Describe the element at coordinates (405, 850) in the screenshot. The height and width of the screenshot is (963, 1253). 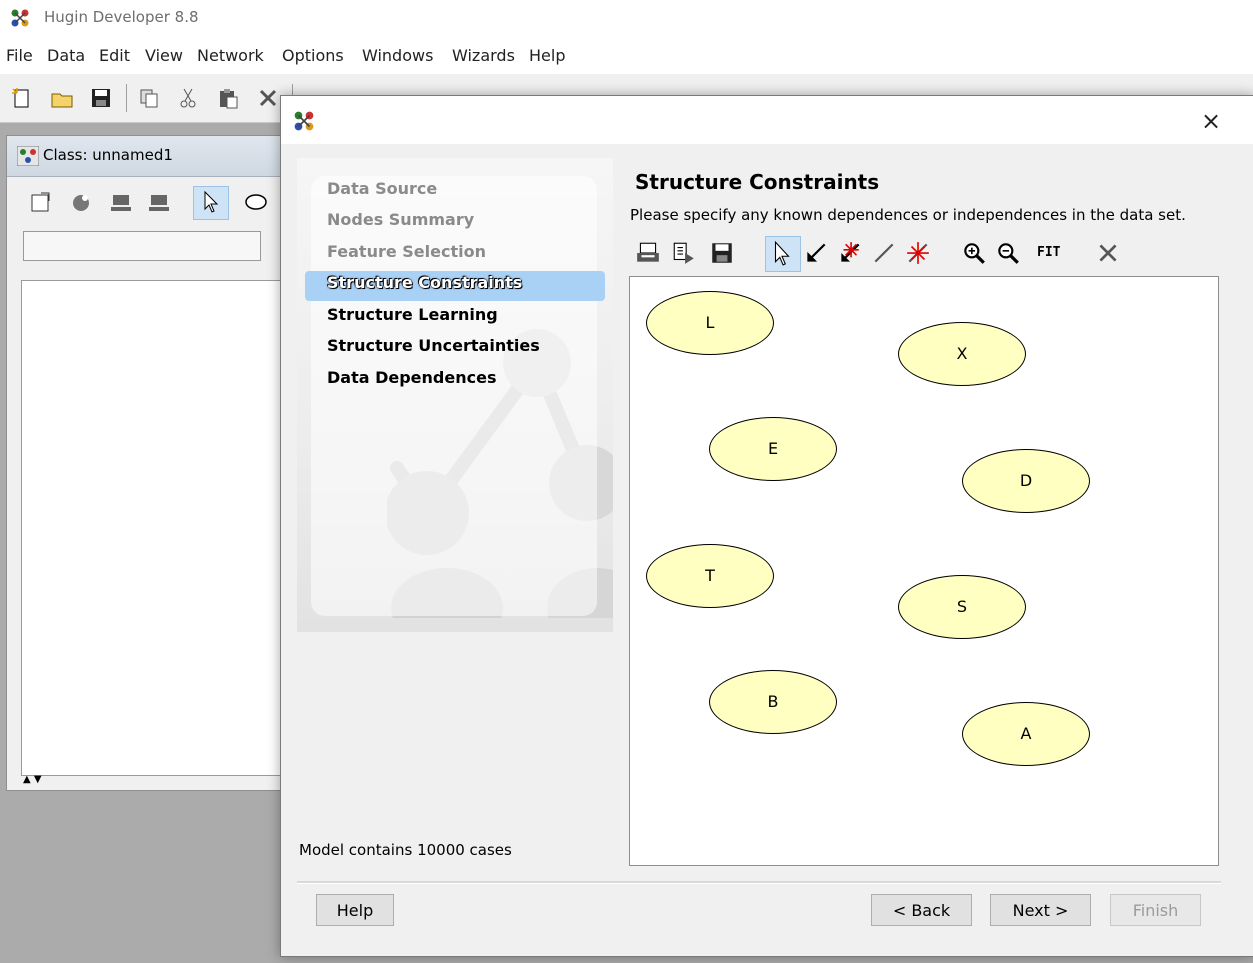
I see `model-cases-info: Model contains 10000 cases` at that location.